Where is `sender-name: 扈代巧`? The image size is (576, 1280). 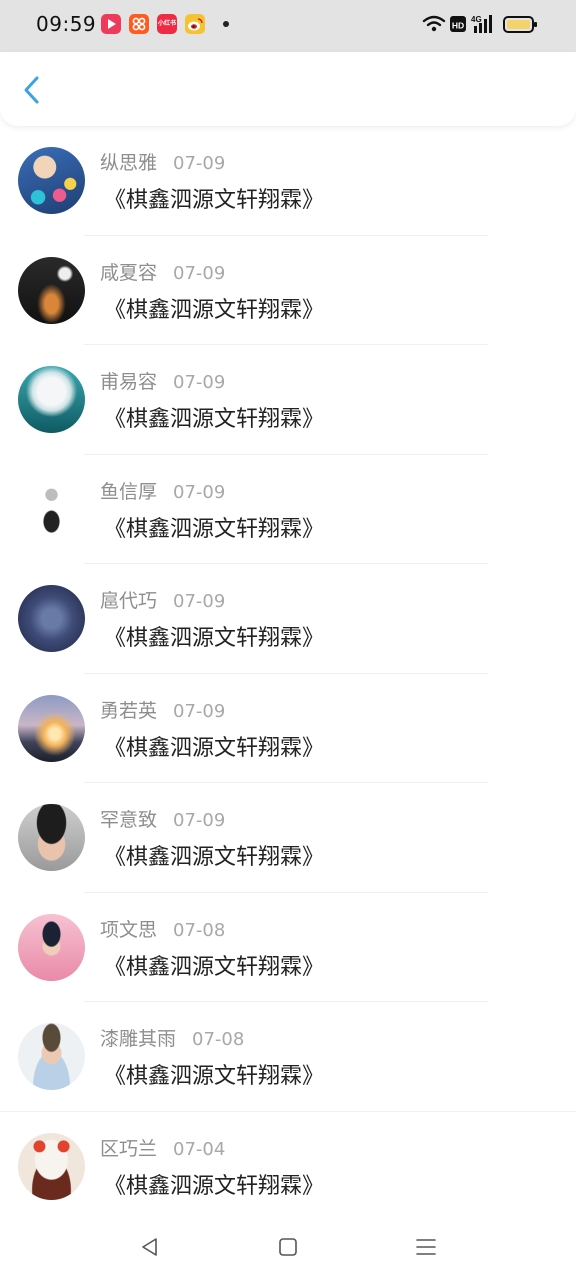 sender-name: 扈代巧 is located at coordinates (129, 601).